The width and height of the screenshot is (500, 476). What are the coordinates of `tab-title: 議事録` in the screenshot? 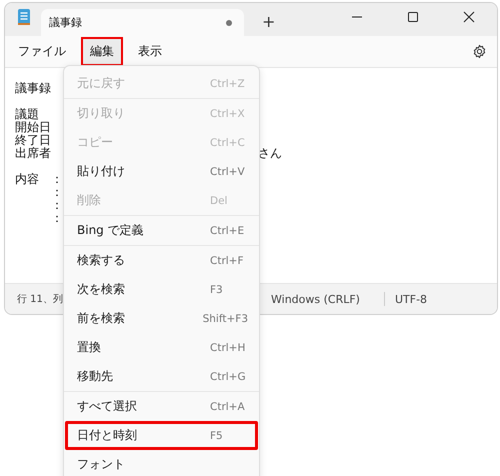 It's located at (66, 22).